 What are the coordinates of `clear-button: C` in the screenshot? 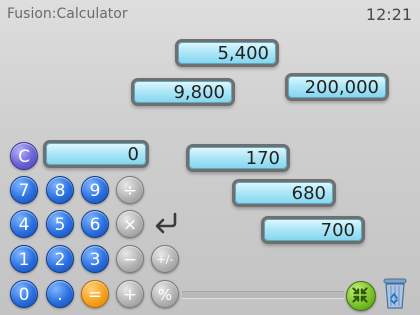 It's located at (24, 156).